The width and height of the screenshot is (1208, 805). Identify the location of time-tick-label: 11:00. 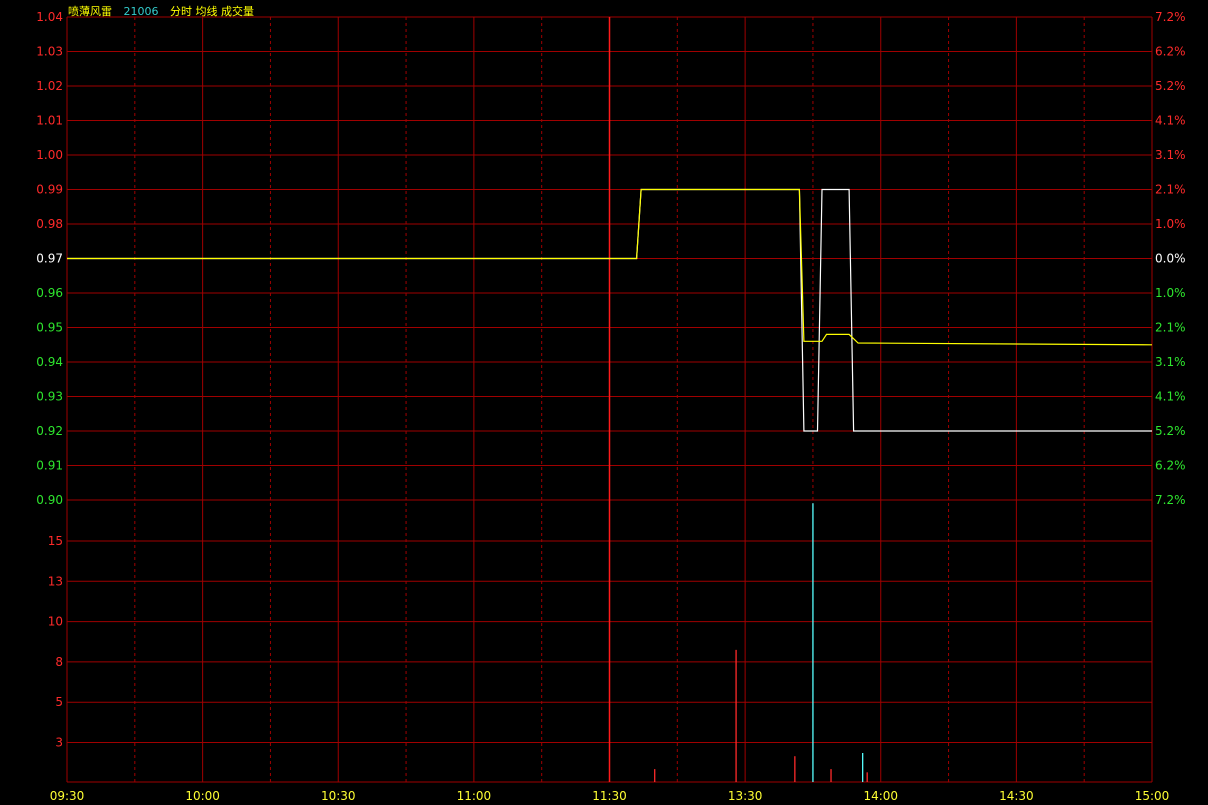
(474, 796).